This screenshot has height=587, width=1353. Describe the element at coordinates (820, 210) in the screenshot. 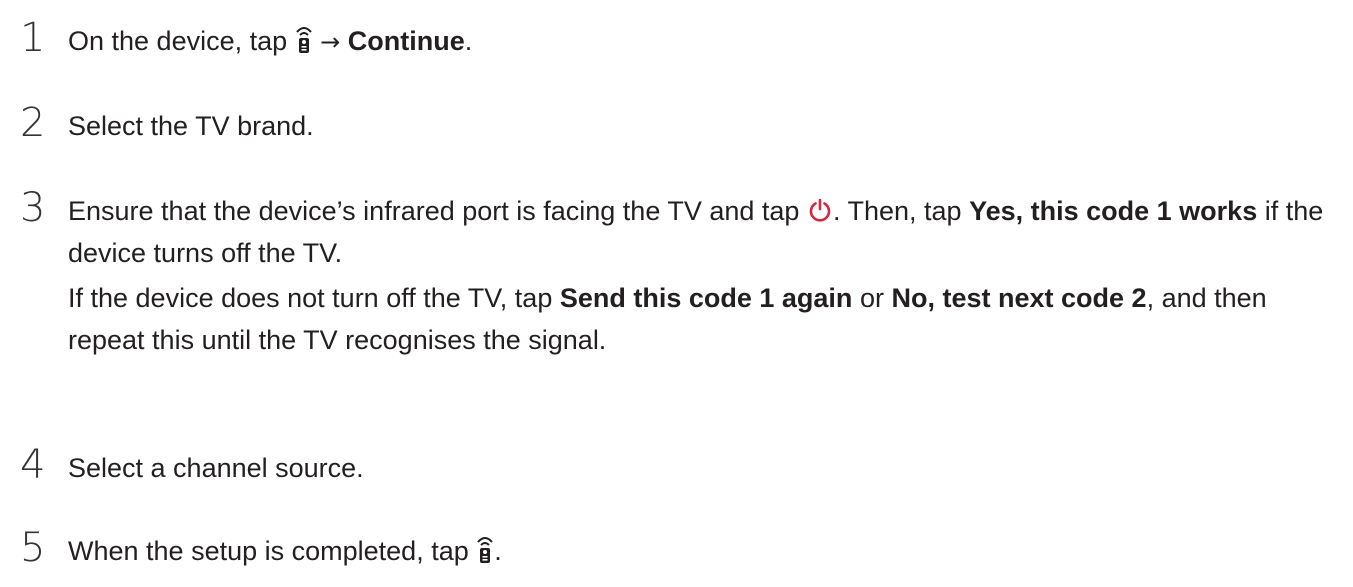

I see `power-icon` at that location.